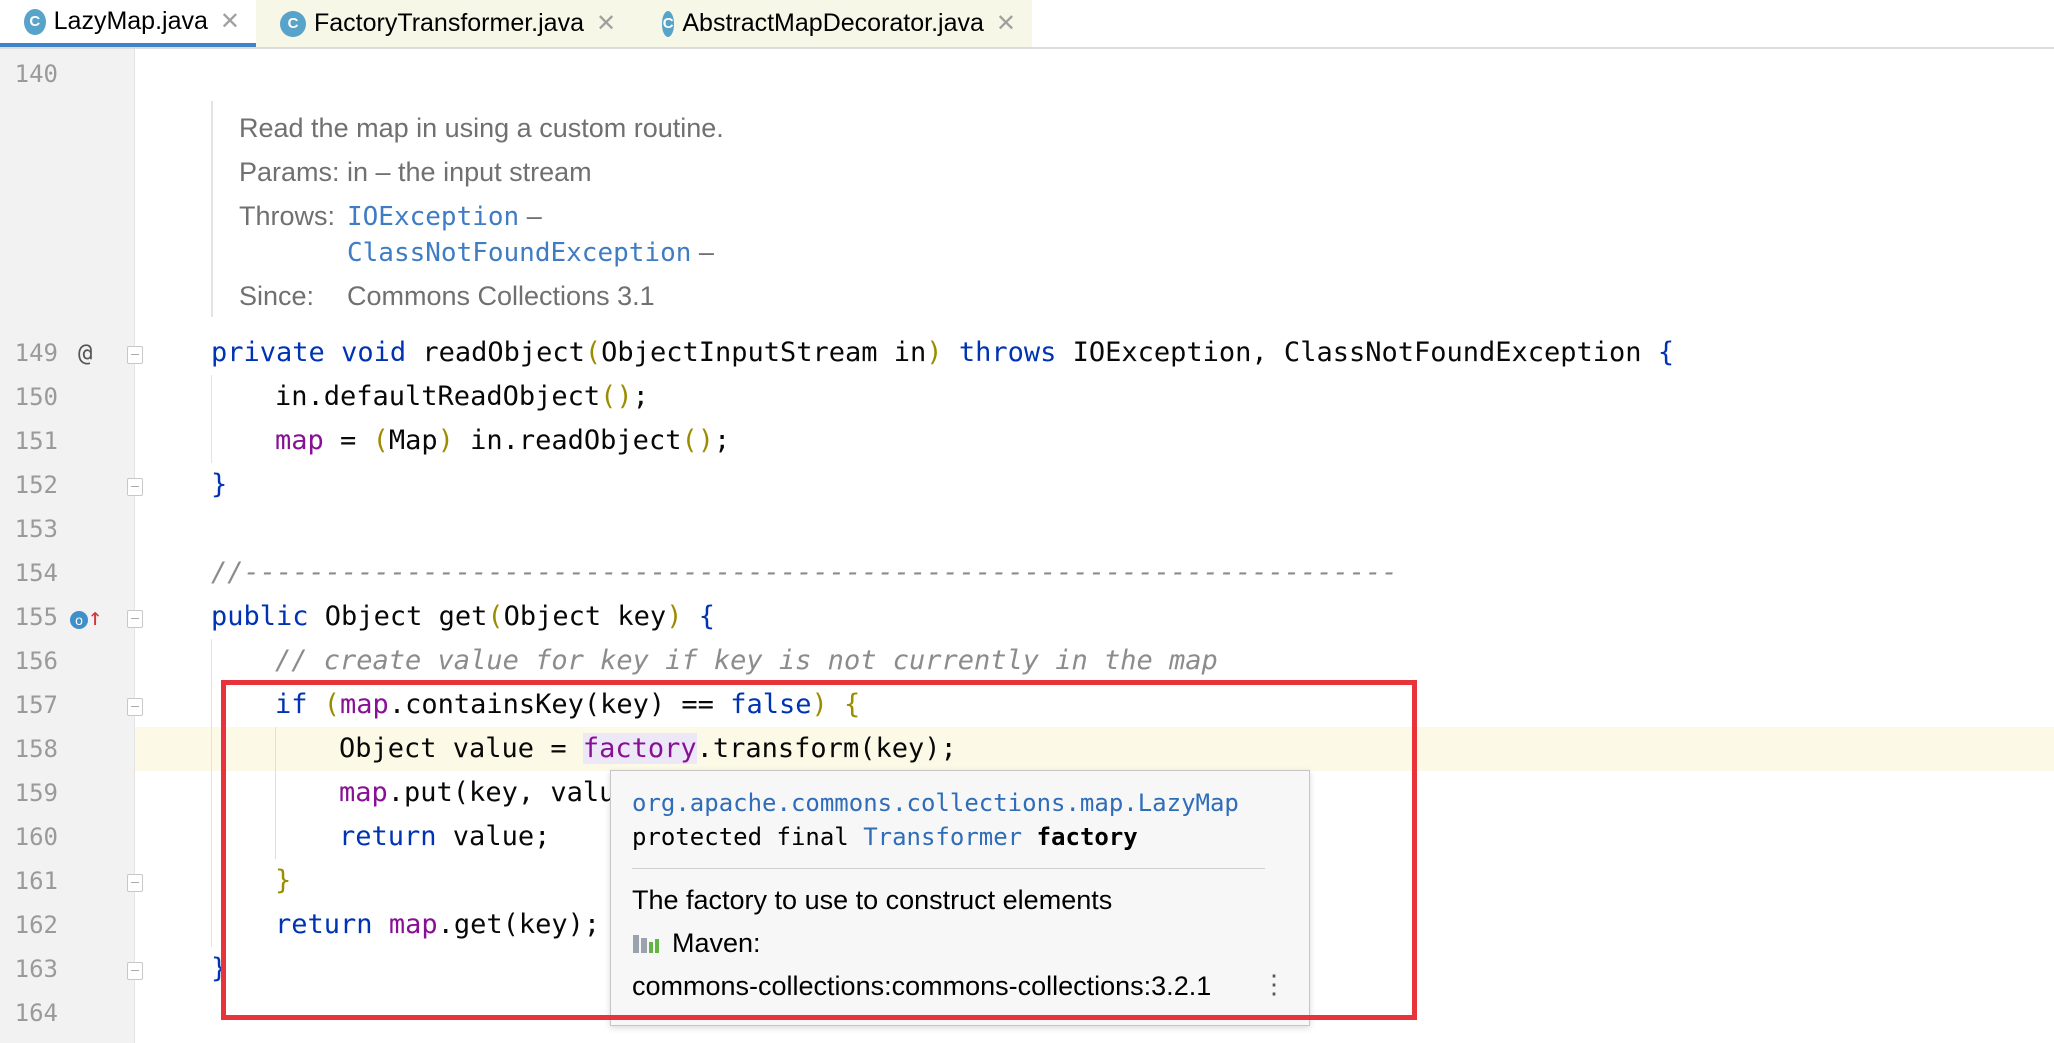 The height and width of the screenshot is (1043, 2054). I want to click on code-line-155: public Object get(Object key) {, so click(463, 617).